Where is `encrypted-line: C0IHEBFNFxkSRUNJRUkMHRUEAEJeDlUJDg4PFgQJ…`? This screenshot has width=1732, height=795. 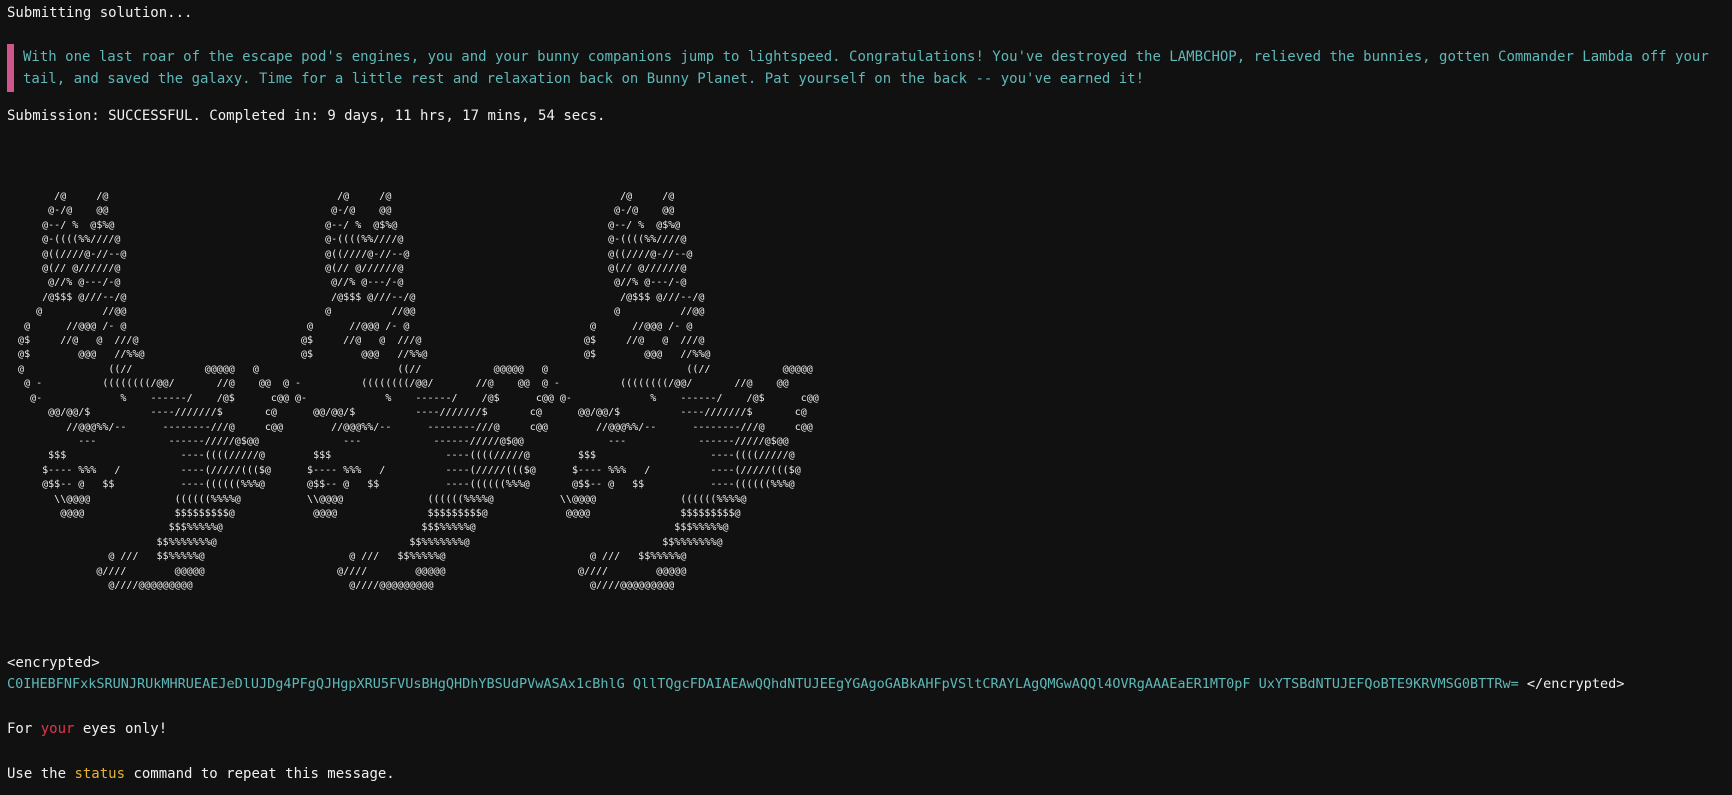
encrypted-line: C0IHEBFNFxkSRUNJRUkMHRUEAEJeDlUJDg4PFgQJ… is located at coordinates (815, 684).